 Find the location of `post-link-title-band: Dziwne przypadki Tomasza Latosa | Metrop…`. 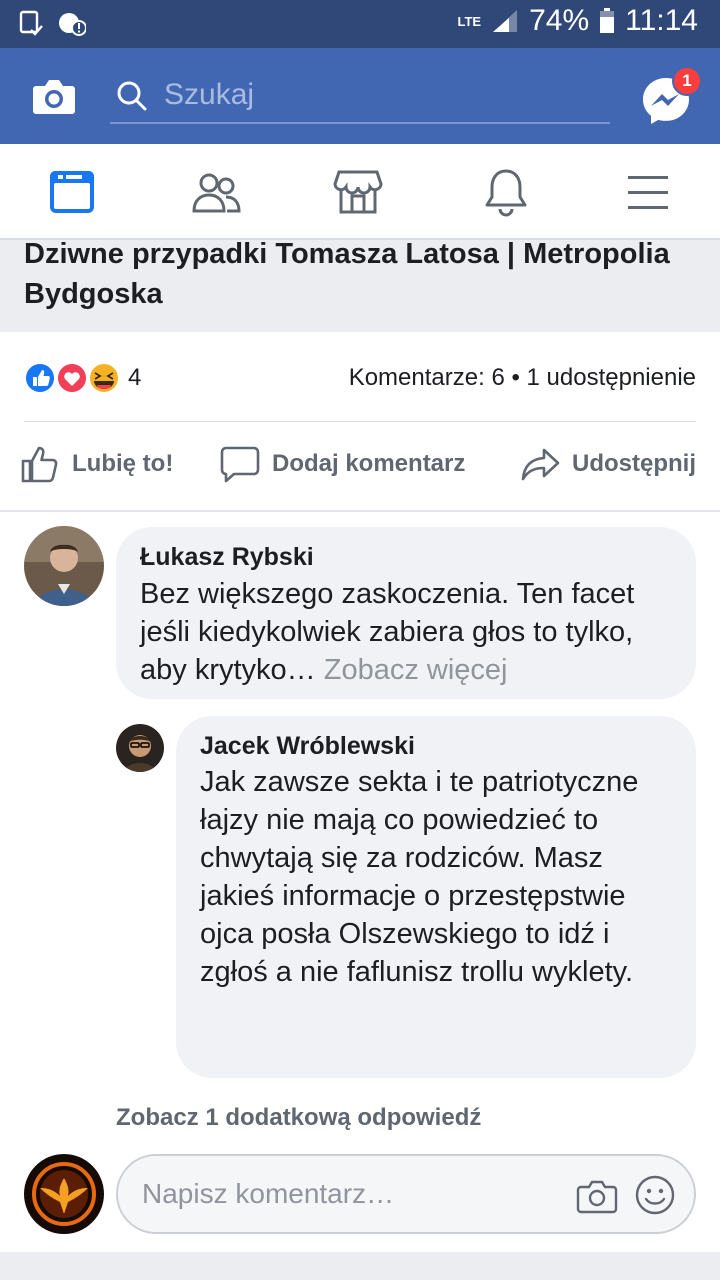

post-link-title-band: Dziwne przypadki Tomasza Latosa | Metrop… is located at coordinates (360, 285).